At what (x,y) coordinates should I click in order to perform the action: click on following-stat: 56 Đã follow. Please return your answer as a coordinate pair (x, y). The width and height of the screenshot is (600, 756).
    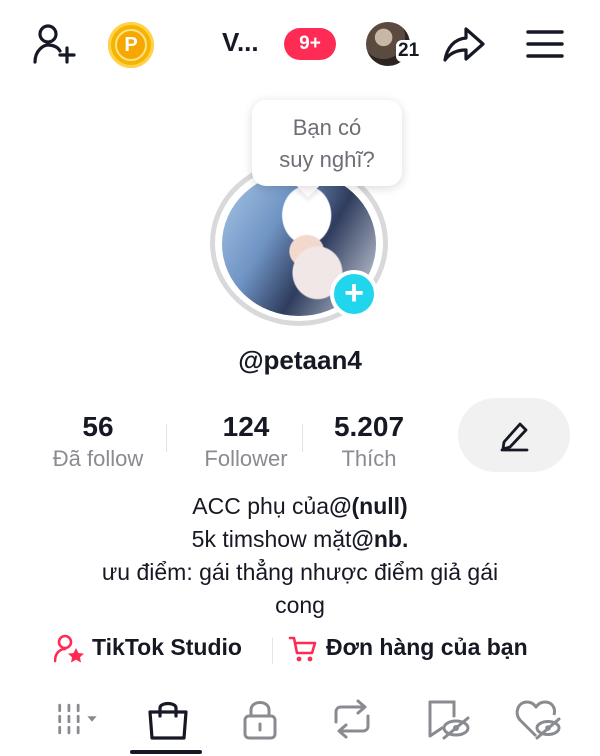
    Looking at the image, I should click on (98, 442).